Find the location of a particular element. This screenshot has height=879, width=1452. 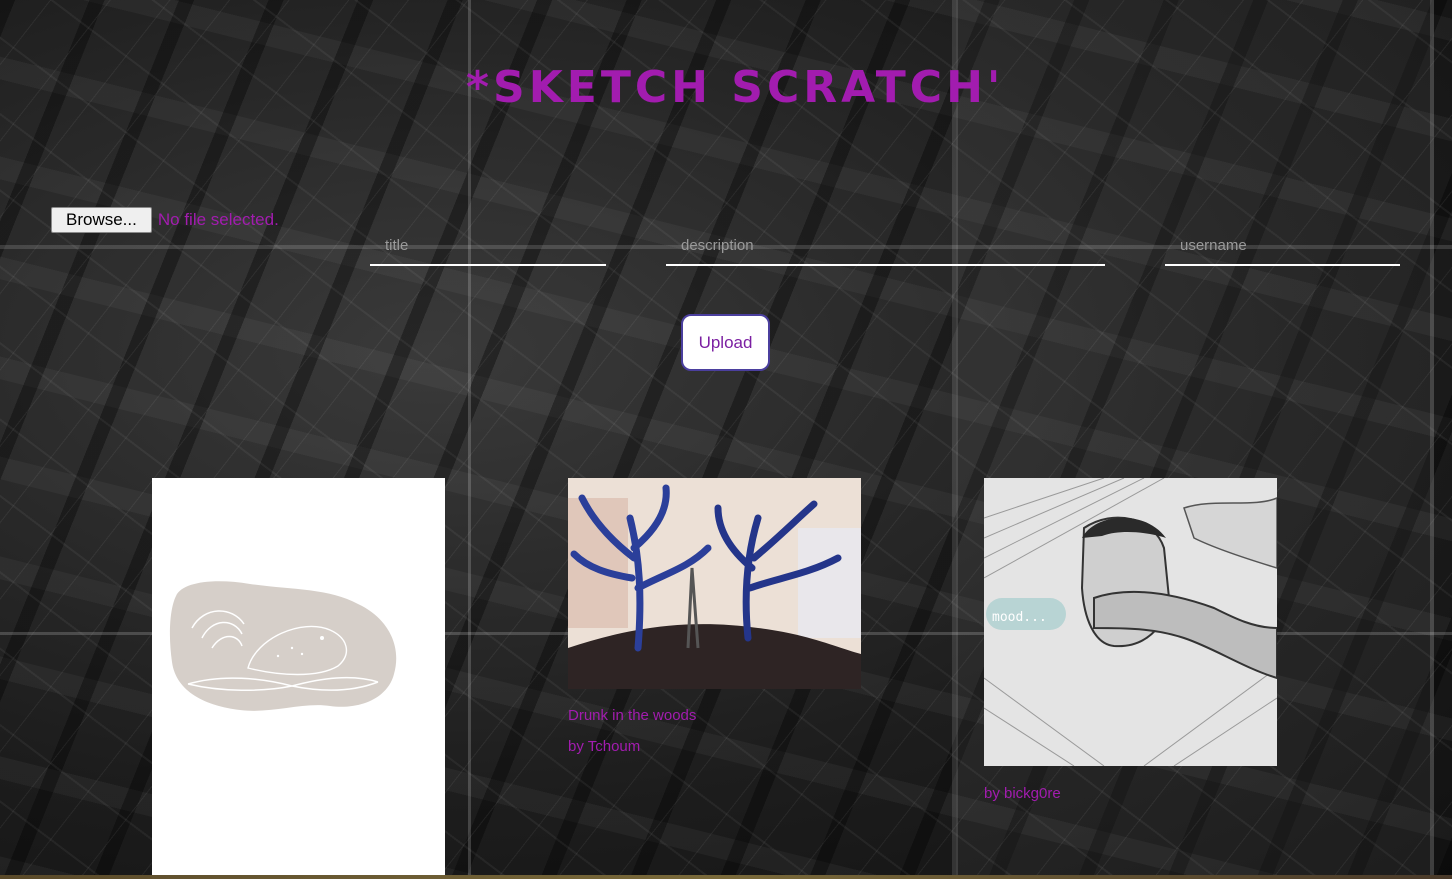

username-input is located at coordinates (1282, 246).